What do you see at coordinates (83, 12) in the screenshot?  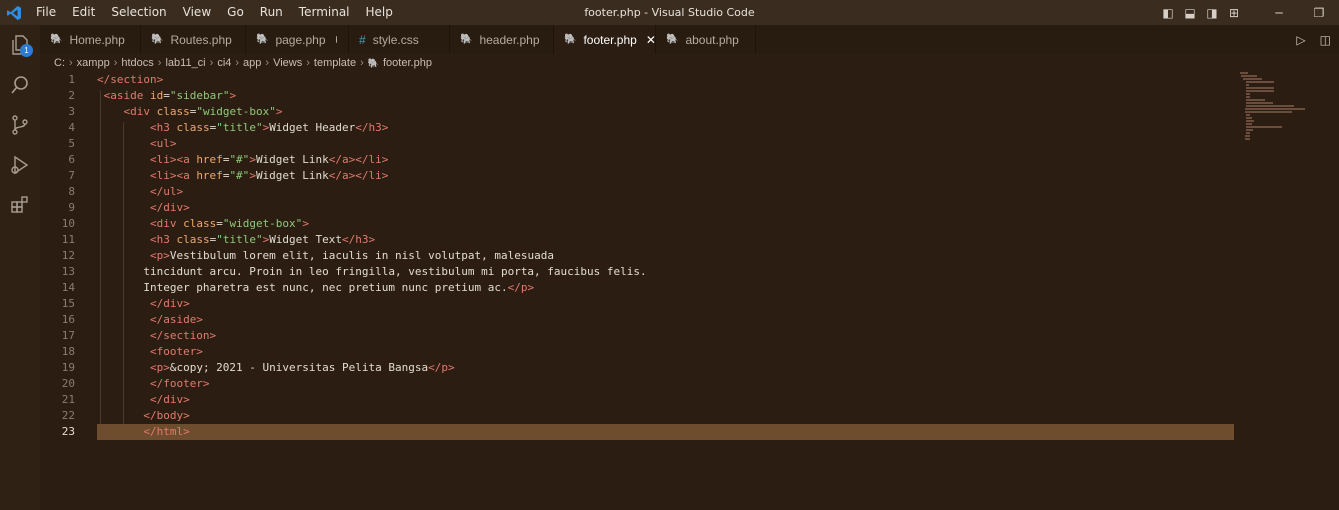 I see `menu-edit: Edit` at bounding box center [83, 12].